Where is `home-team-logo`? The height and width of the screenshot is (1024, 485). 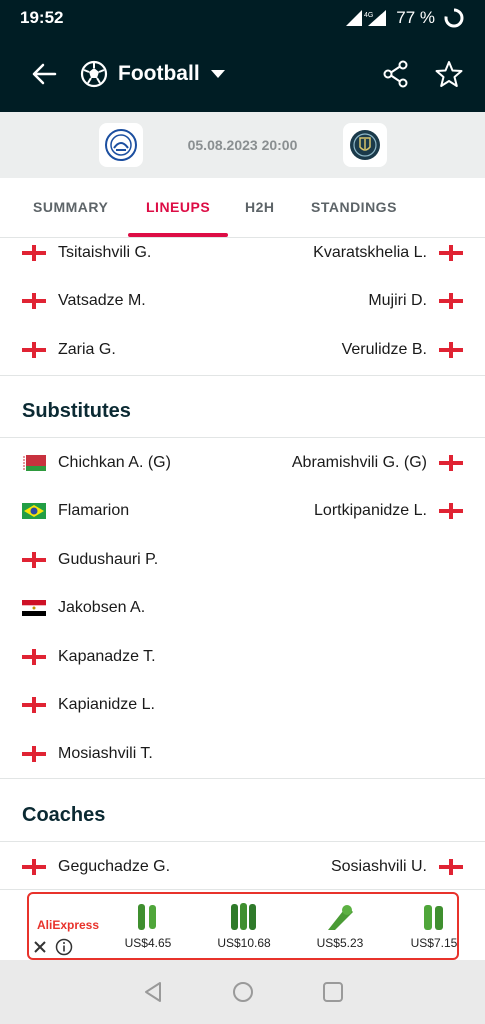
home-team-logo is located at coordinates (120, 145).